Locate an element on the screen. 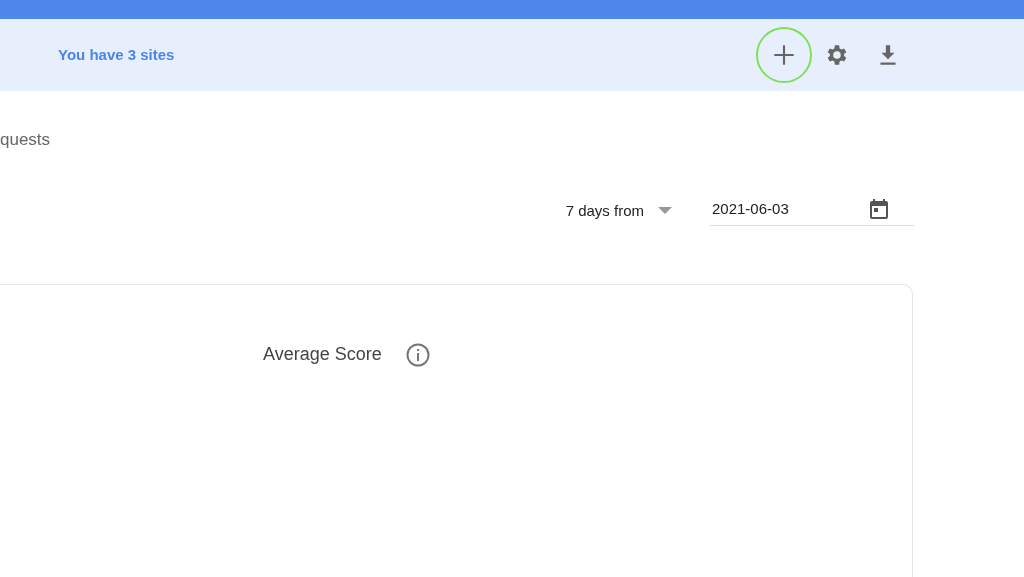 This screenshot has height=577, width=1024. add-icon is located at coordinates (784, 55).